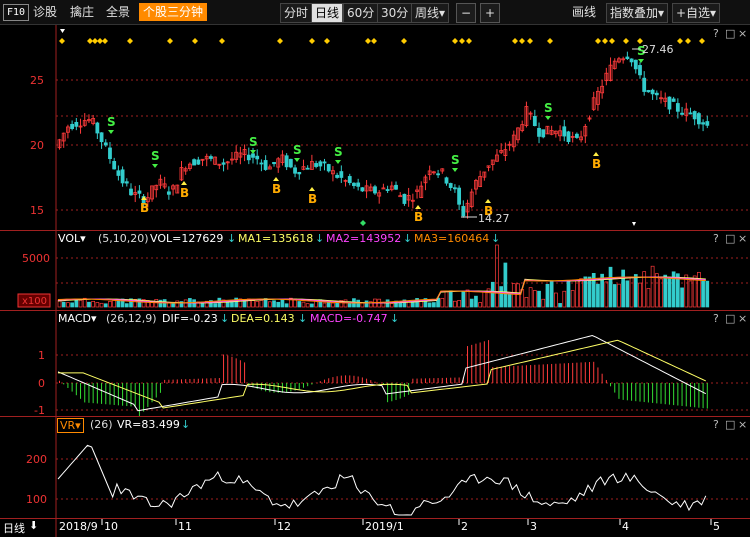 The width and height of the screenshot is (750, 537). Describe the element at coordinates (742, 33) in the screenshot. I see `kline-close-icon: ×` at that location.